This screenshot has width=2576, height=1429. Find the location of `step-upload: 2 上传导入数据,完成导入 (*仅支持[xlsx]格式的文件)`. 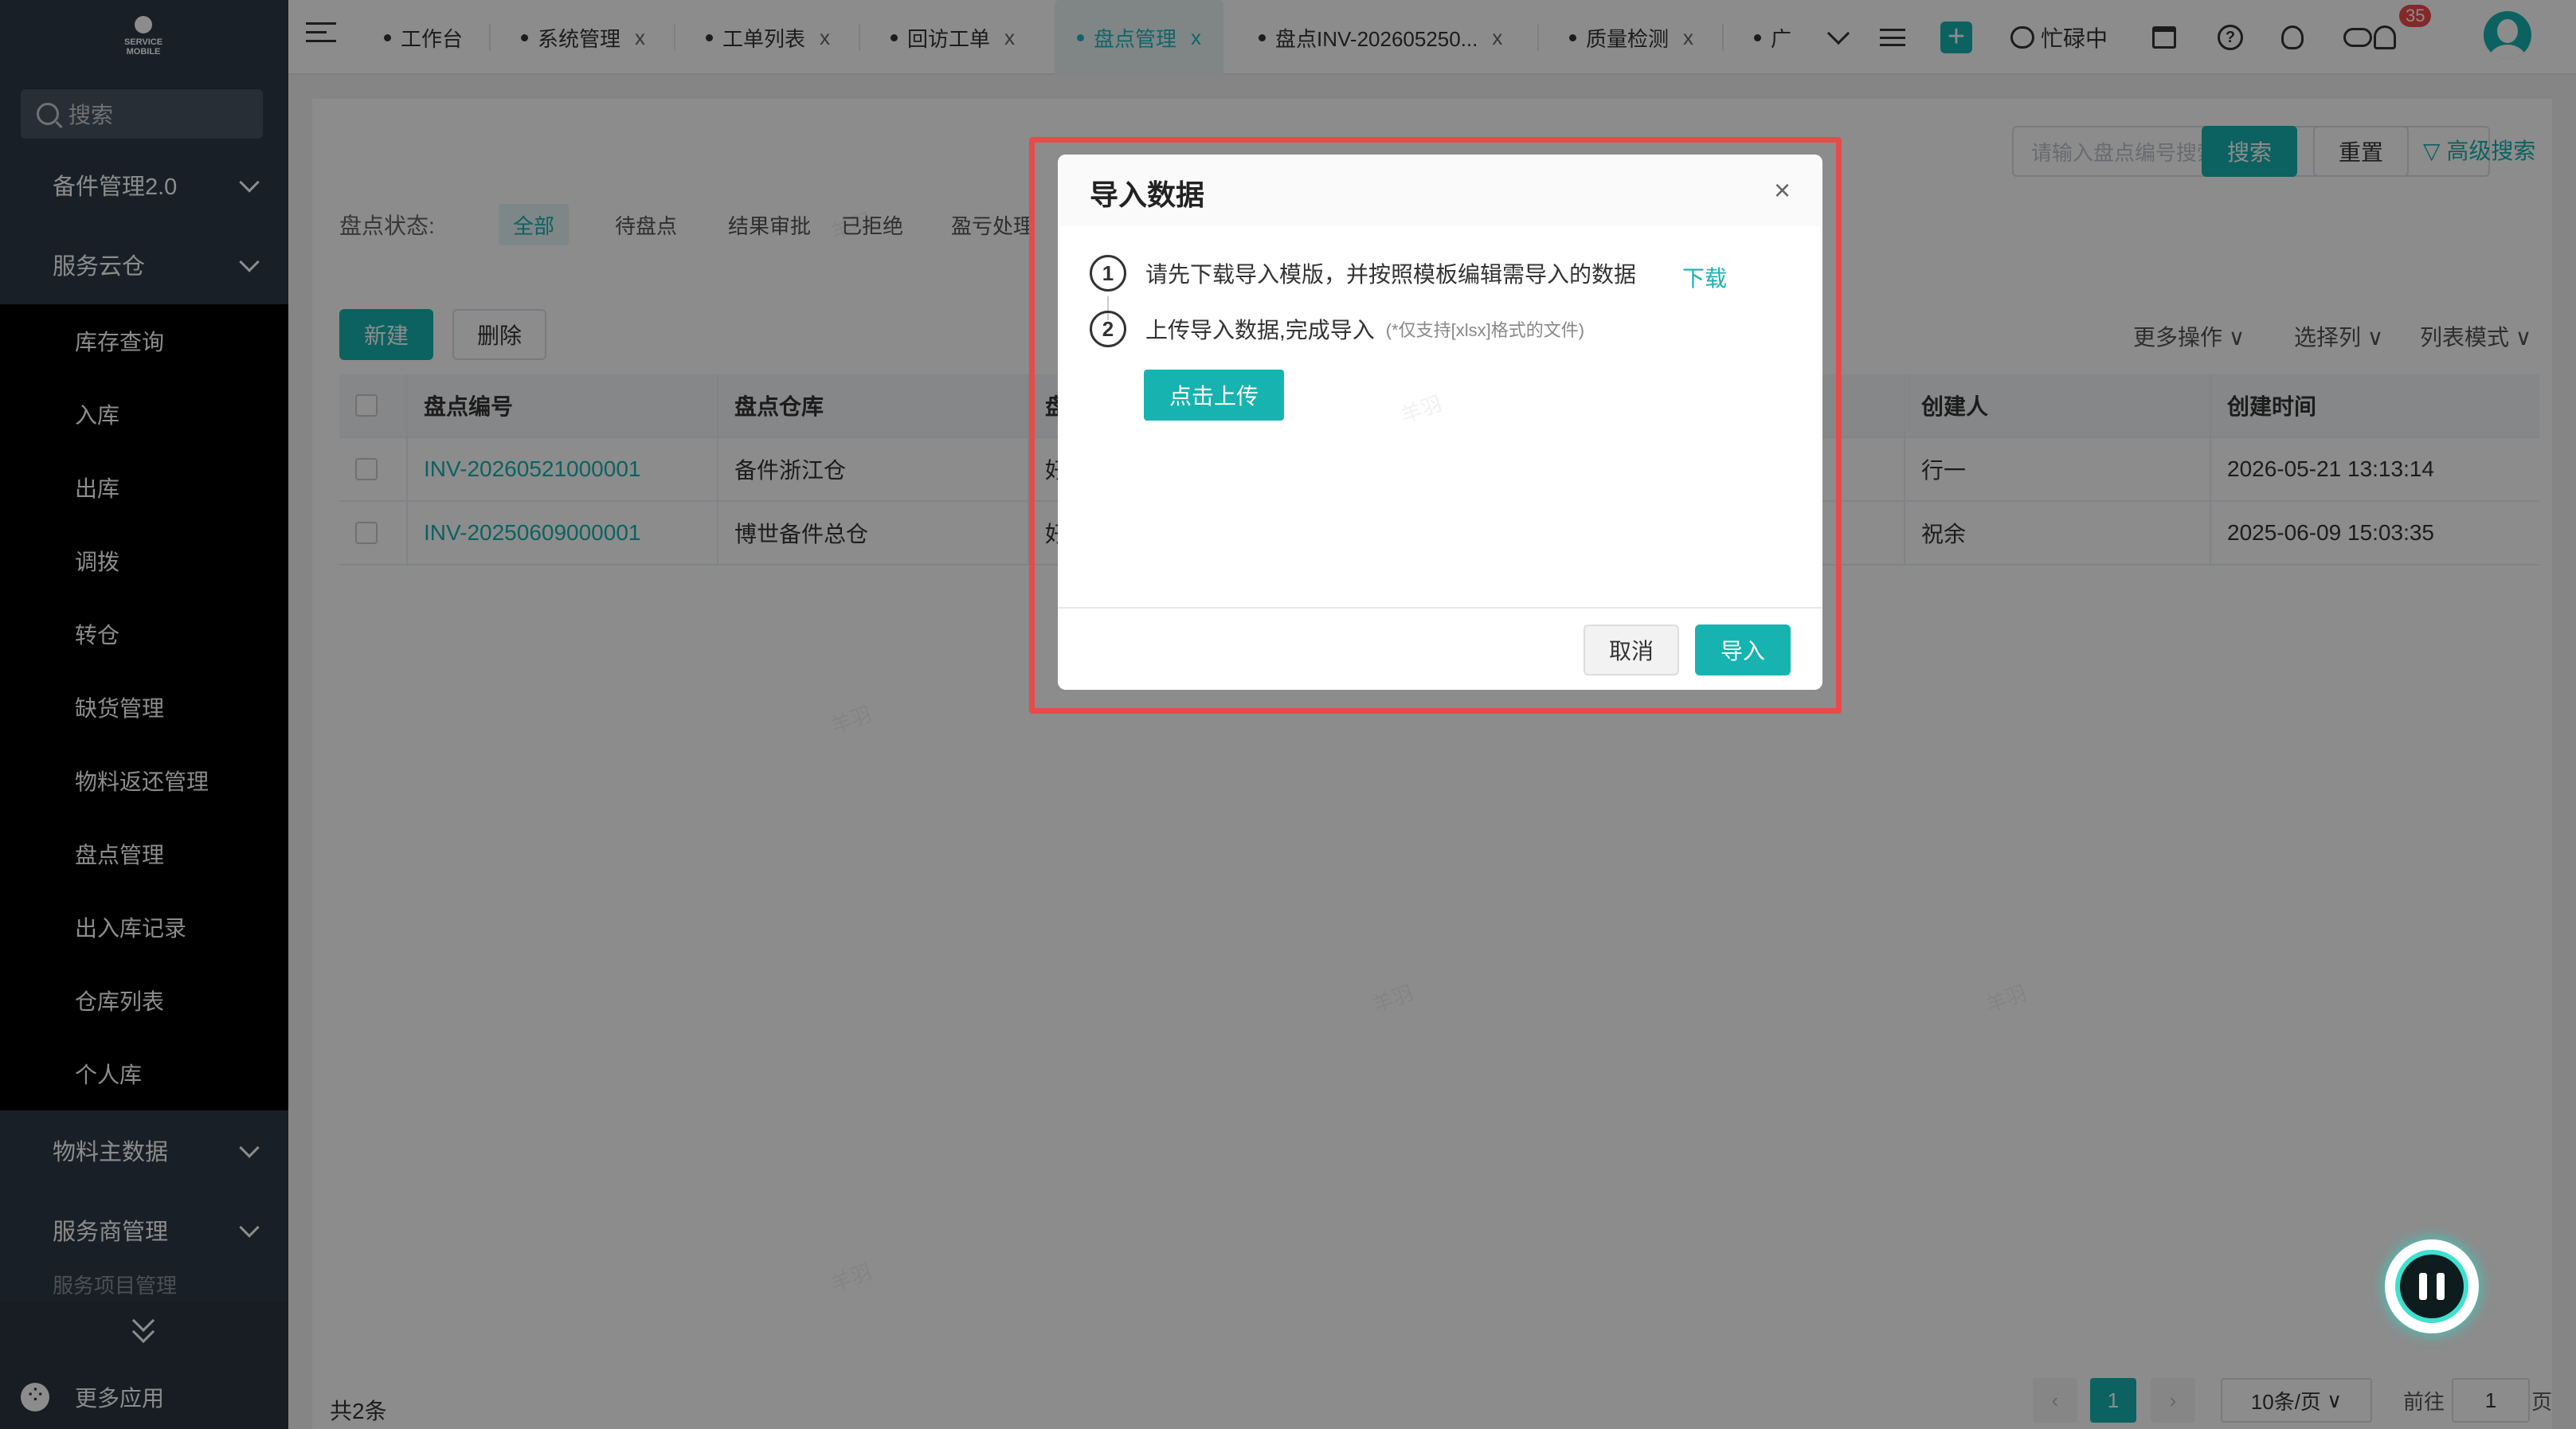

step-upload: 2 上传导入数据,完成导入 (*仅支持[xlsx]格式的文件) is located at coordinates (1337, 329).